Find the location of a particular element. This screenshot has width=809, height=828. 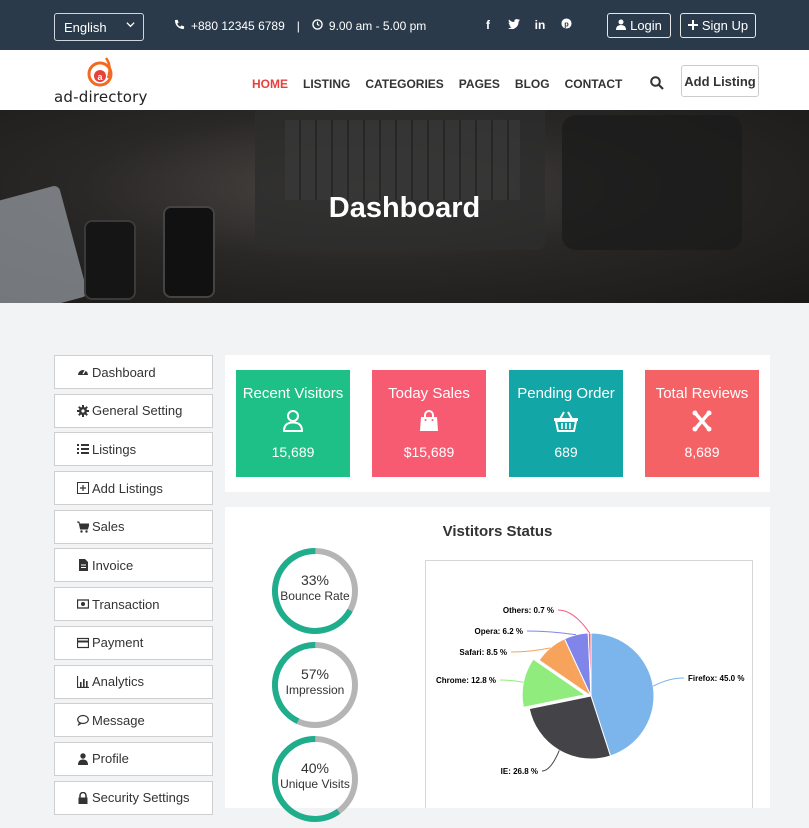

signup-label: Sign Up is located at coordinates (725, 25).